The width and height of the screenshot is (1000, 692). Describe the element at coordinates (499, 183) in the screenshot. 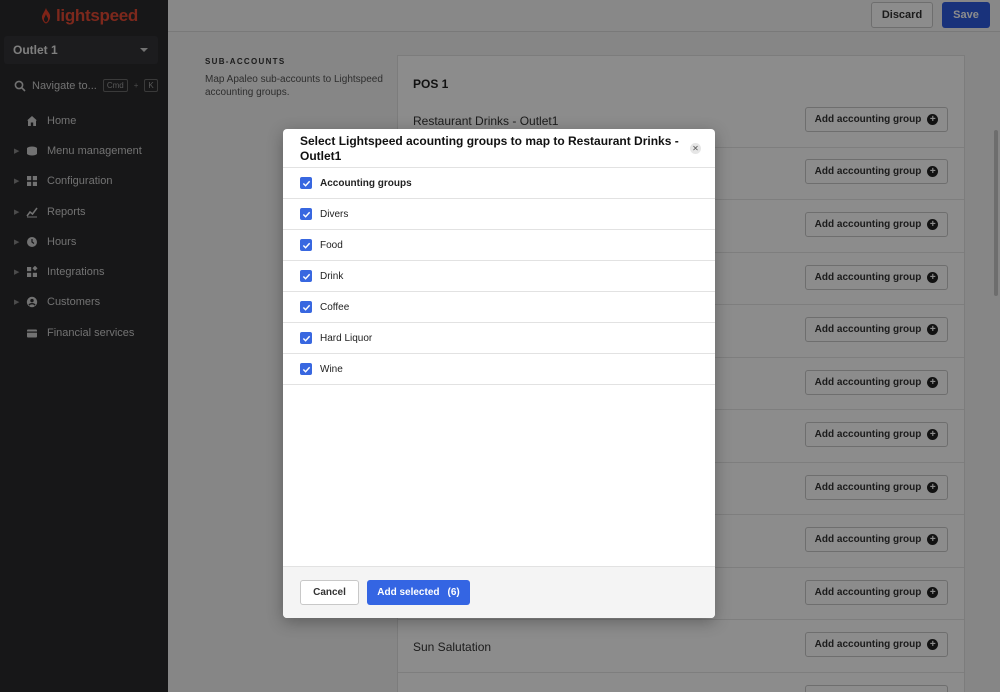

I see `accounting-groups-select-all: Accounting groups` at that location.